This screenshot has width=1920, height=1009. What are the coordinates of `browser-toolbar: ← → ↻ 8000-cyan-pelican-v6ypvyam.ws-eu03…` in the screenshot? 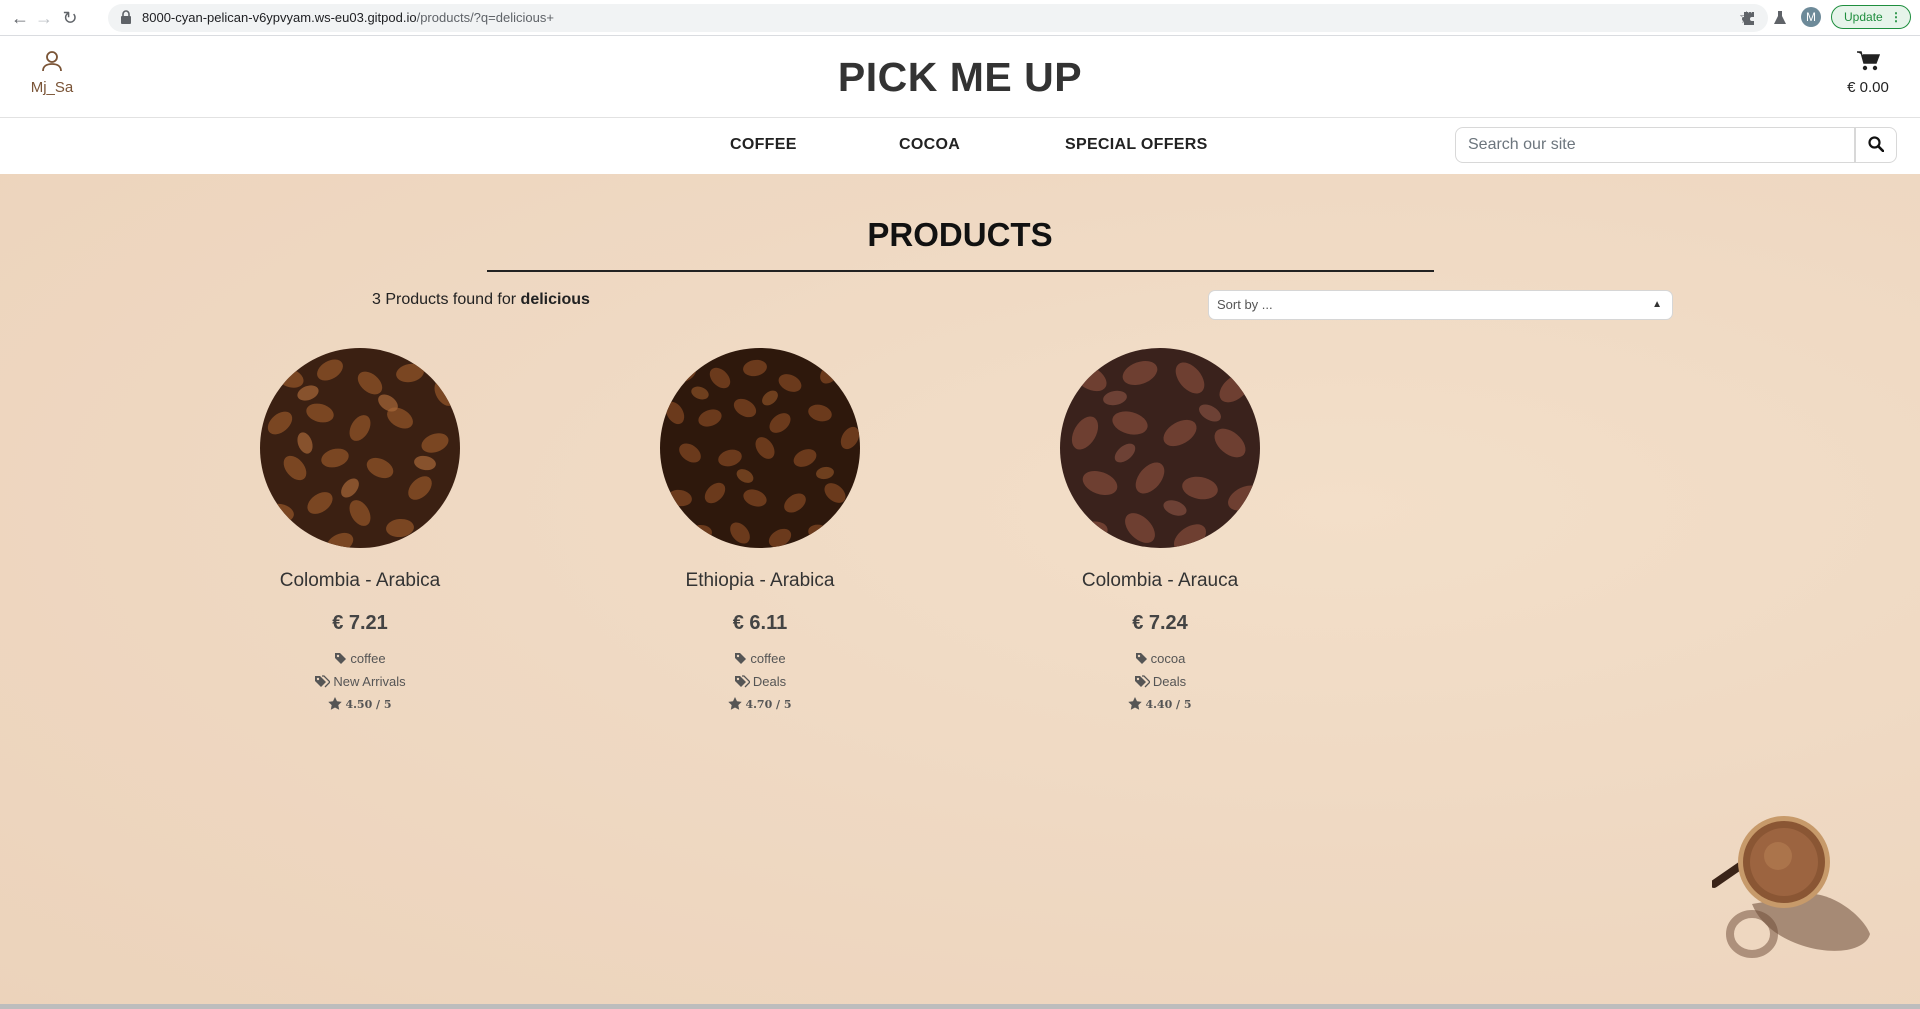 It's located at (960, 18).